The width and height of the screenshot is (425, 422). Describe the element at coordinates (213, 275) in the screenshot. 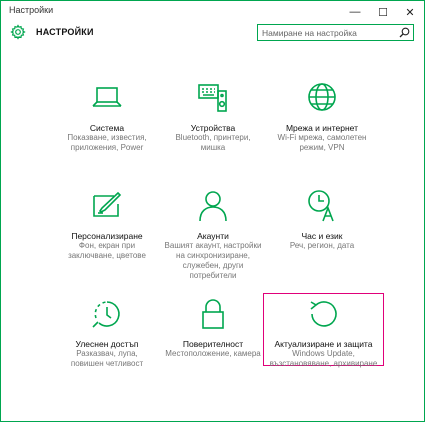

I see `tile-desc: потребители` at that location.